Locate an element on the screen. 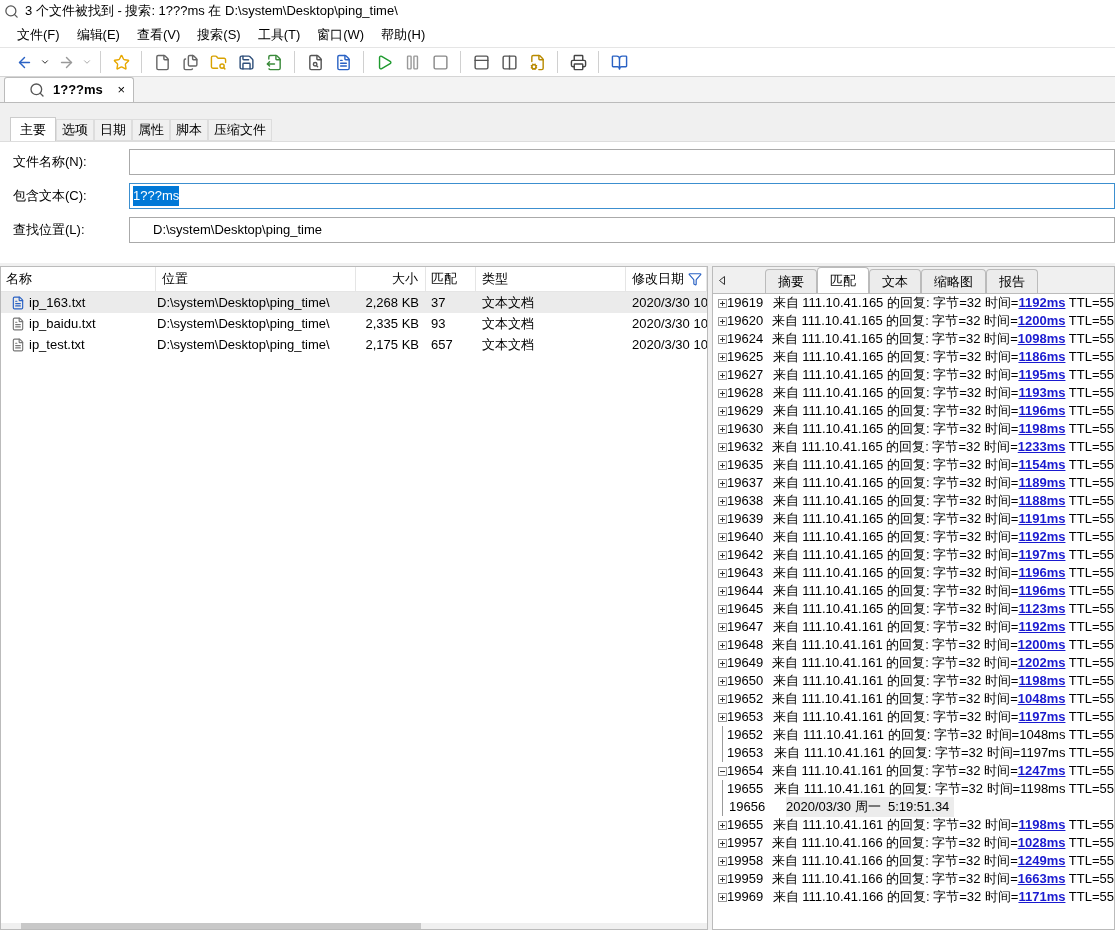 The image size is (1115, 930). search-tab: 主要 is located at coordinates (33, 129).